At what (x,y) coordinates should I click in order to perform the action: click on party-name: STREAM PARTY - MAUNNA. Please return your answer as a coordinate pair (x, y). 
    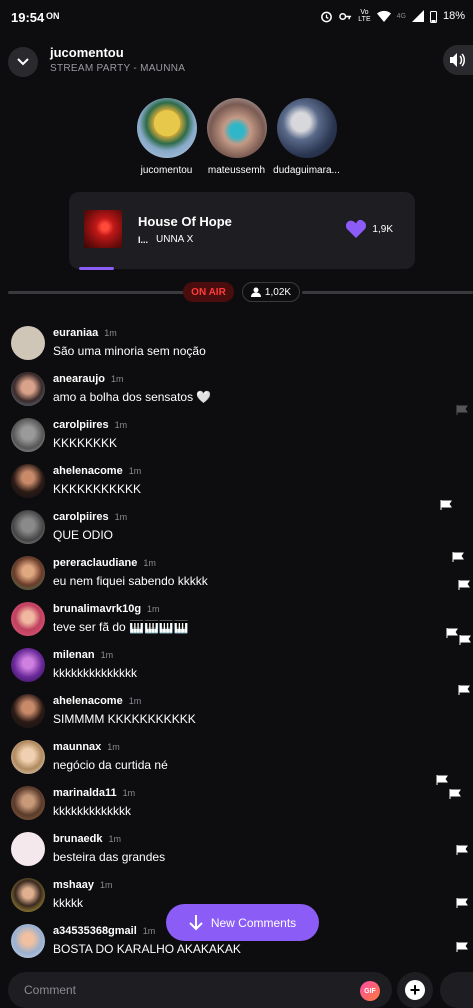
    Looking at the image, I should click on (118, 68).